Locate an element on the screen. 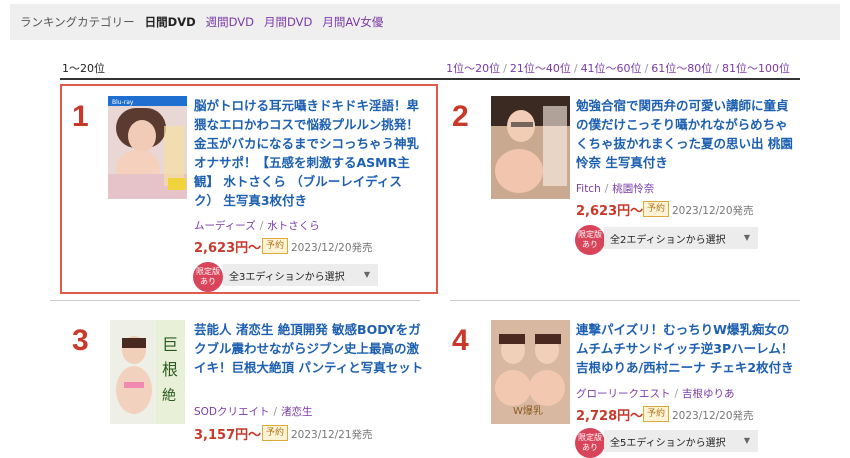 Image resolution: width=850 pixels, height=458 pixels. range-link-1-20: 1位〜20位 is located at coordinates (473, 68).